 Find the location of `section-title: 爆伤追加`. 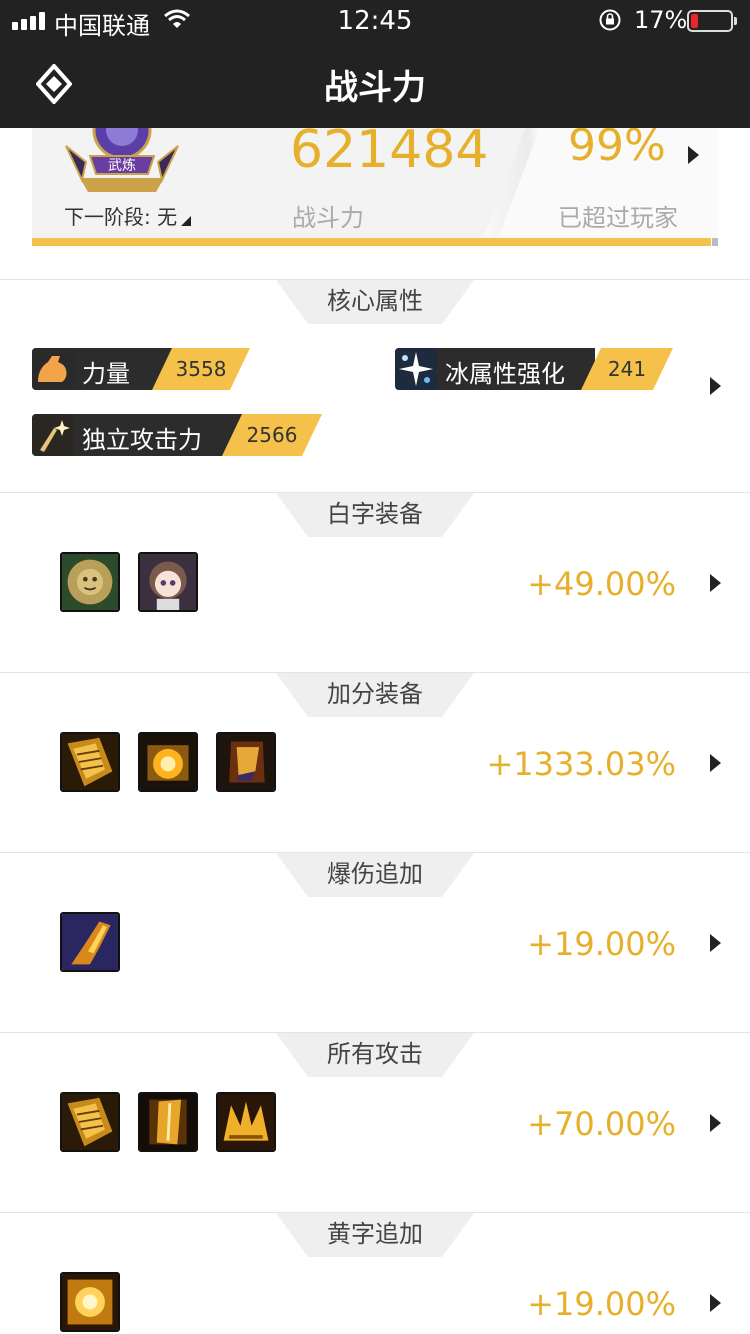

section-title: 爆伤追加 is located at coordinates (375, 875).